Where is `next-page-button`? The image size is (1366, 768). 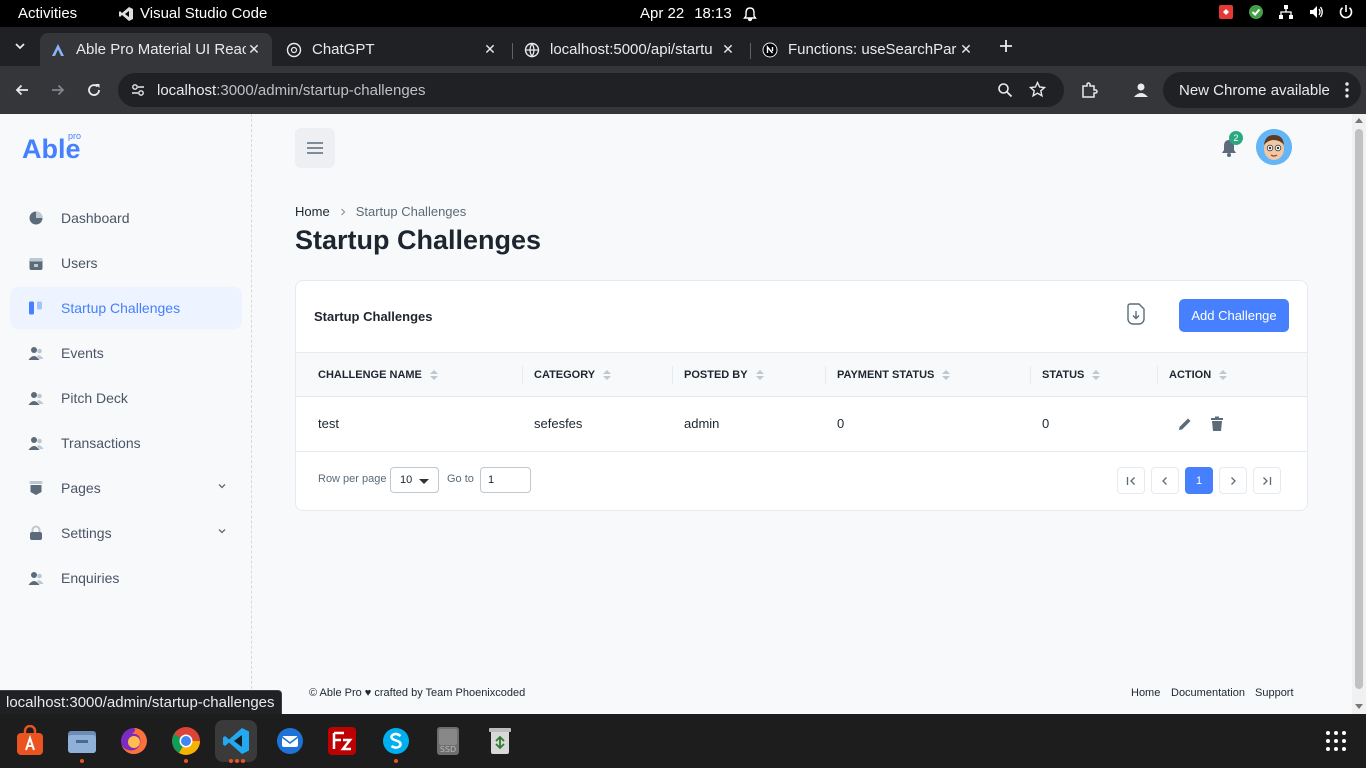 next-page-button is located at coordinates (1233, 480).